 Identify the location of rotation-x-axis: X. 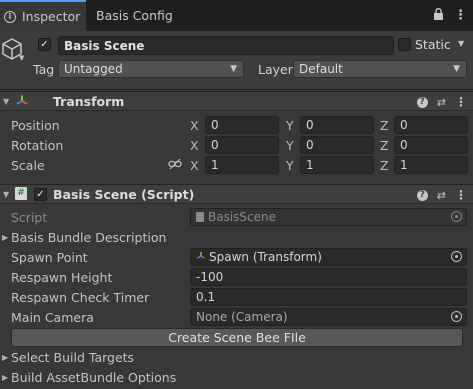
(194, 145).